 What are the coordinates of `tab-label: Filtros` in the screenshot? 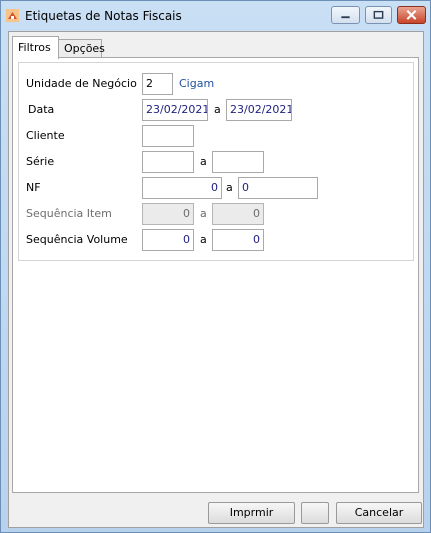 It's located at (34, 47).